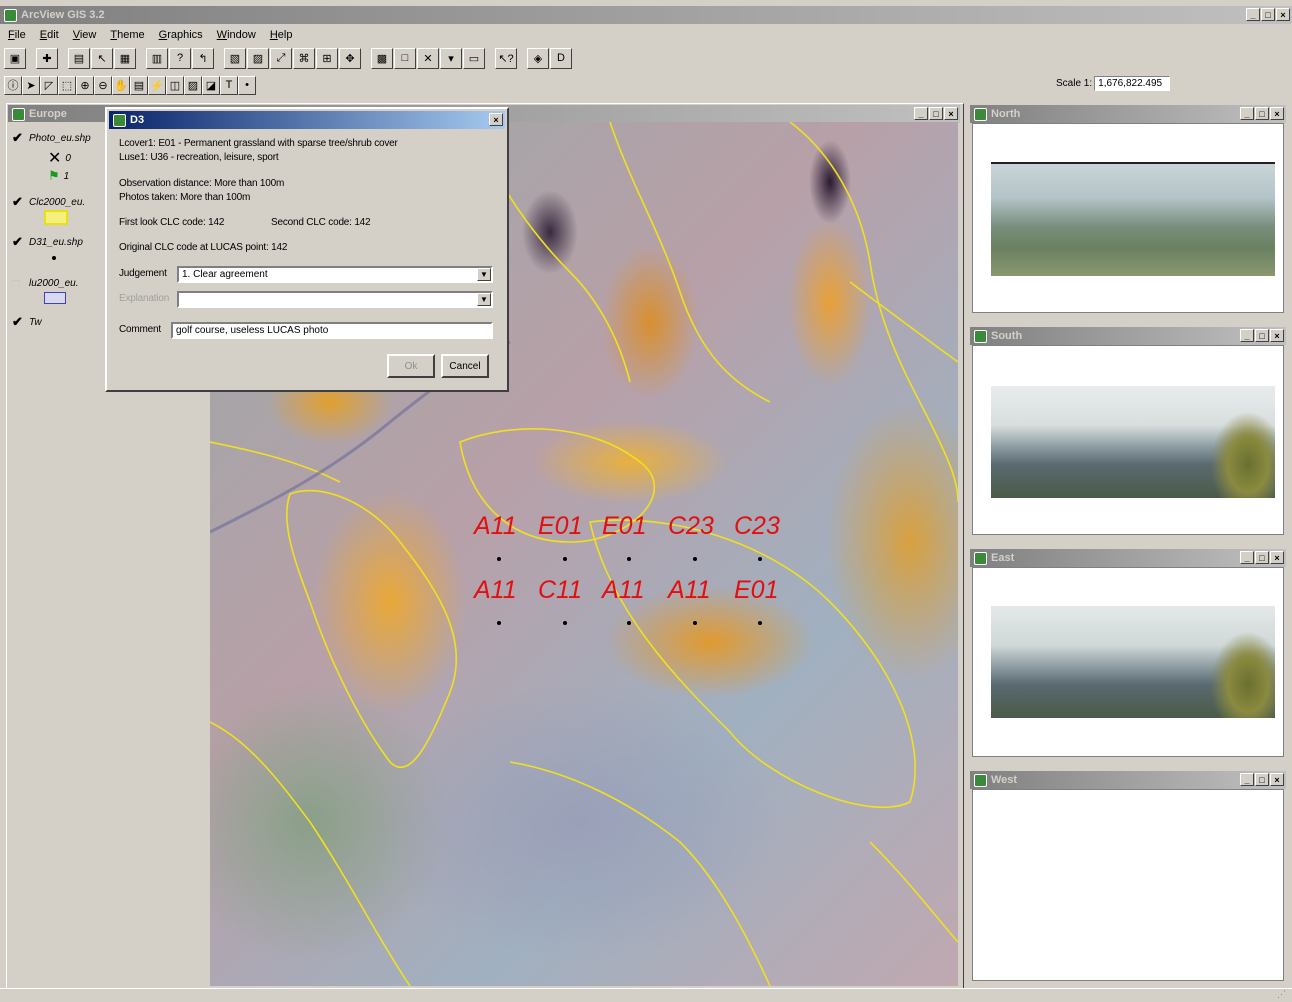  Describe the element at coordinates (79, 58) in the screenshot. I see `theme-properties-icon: ▤` at that location.